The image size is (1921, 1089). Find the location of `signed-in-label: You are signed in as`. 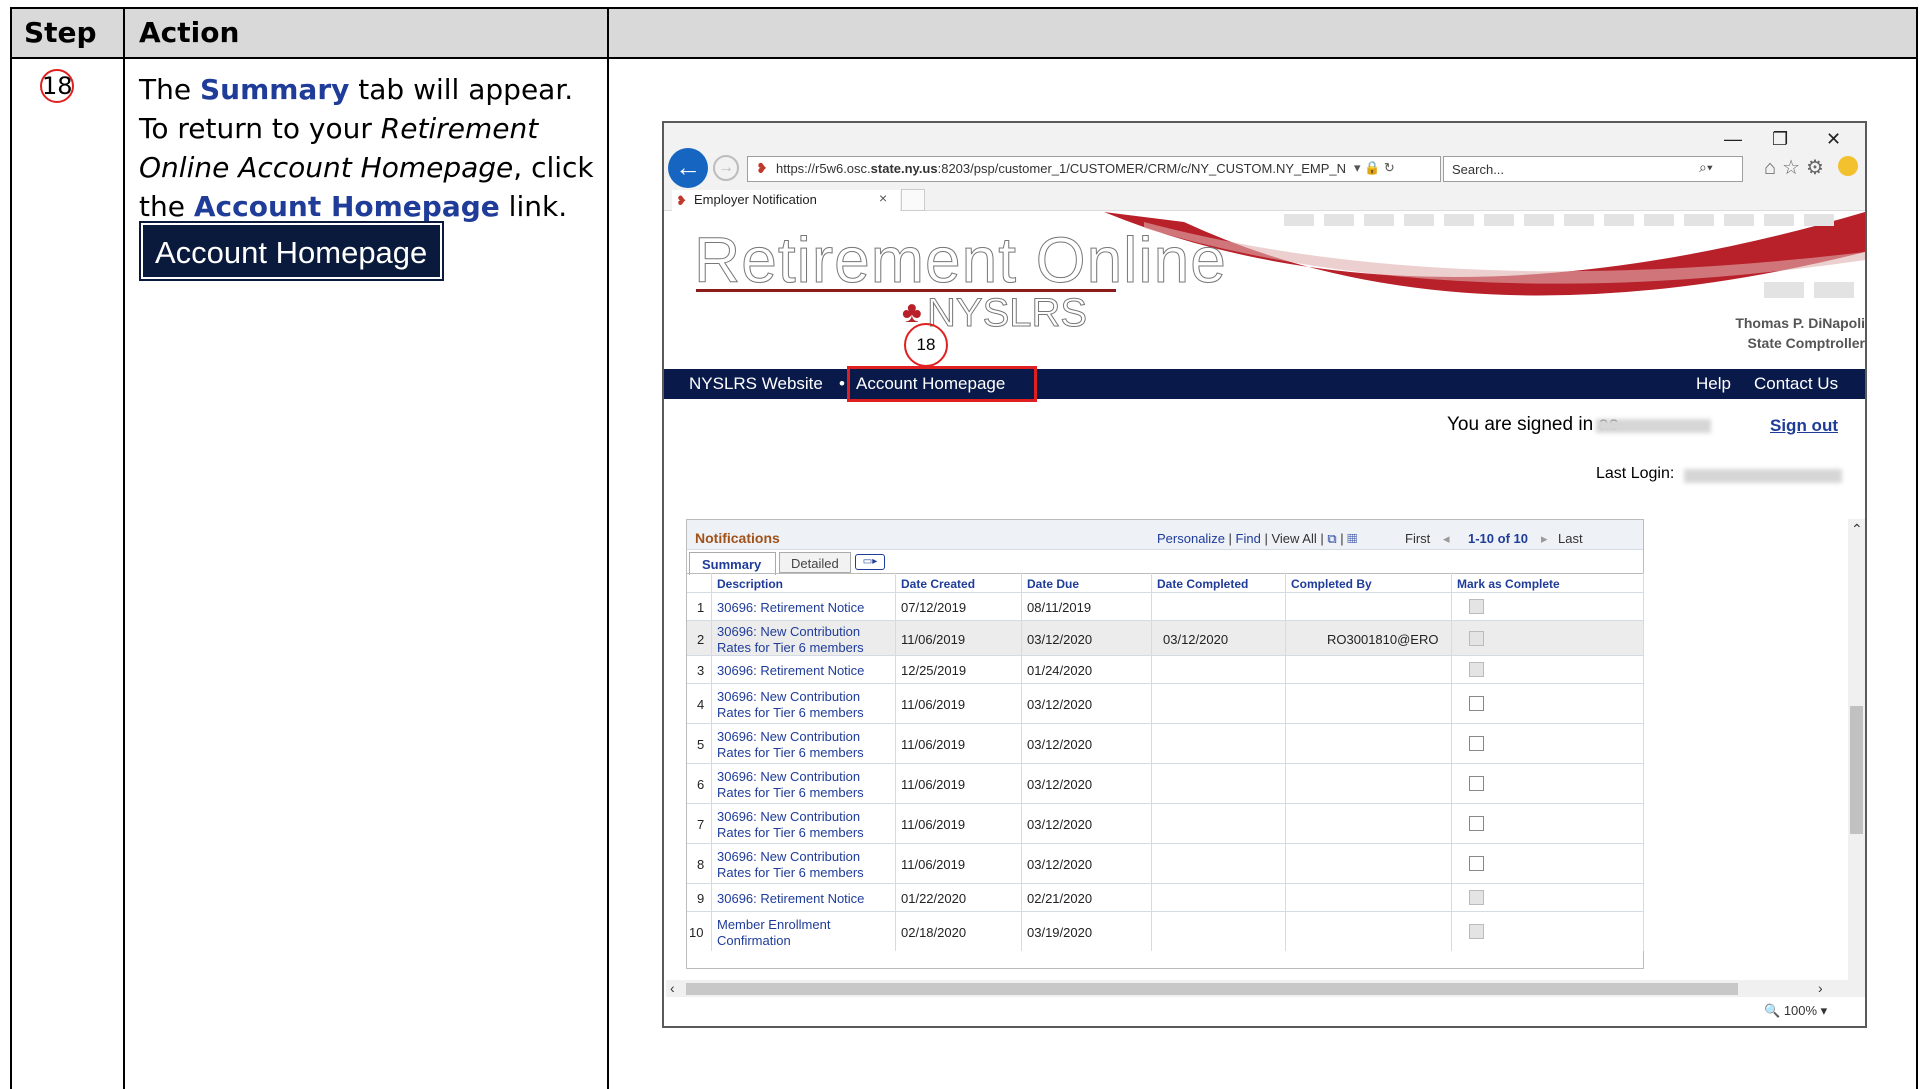

signed-in-label: You are signed in as is located at coordinates (1533, 424).